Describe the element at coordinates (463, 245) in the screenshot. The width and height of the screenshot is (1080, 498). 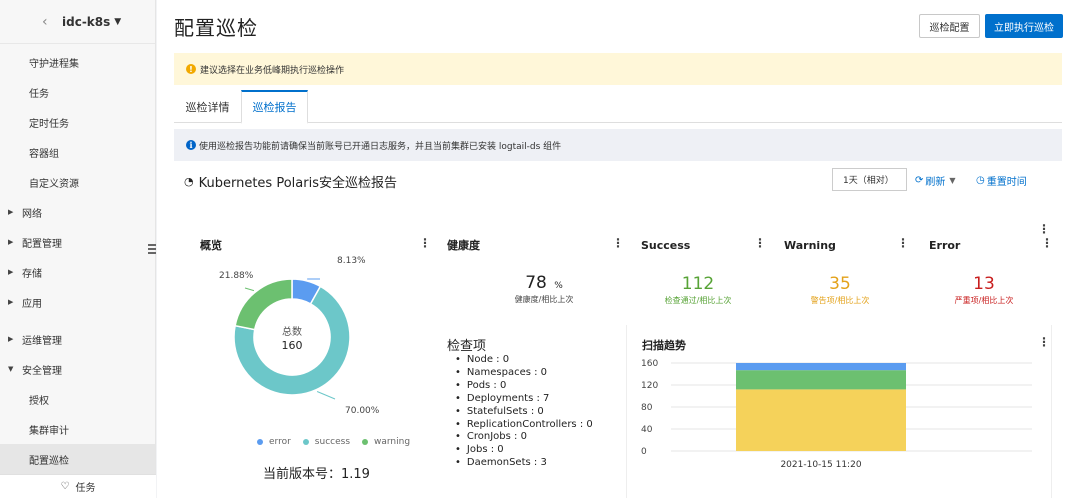
I see `health-title: 健康度` at that location.